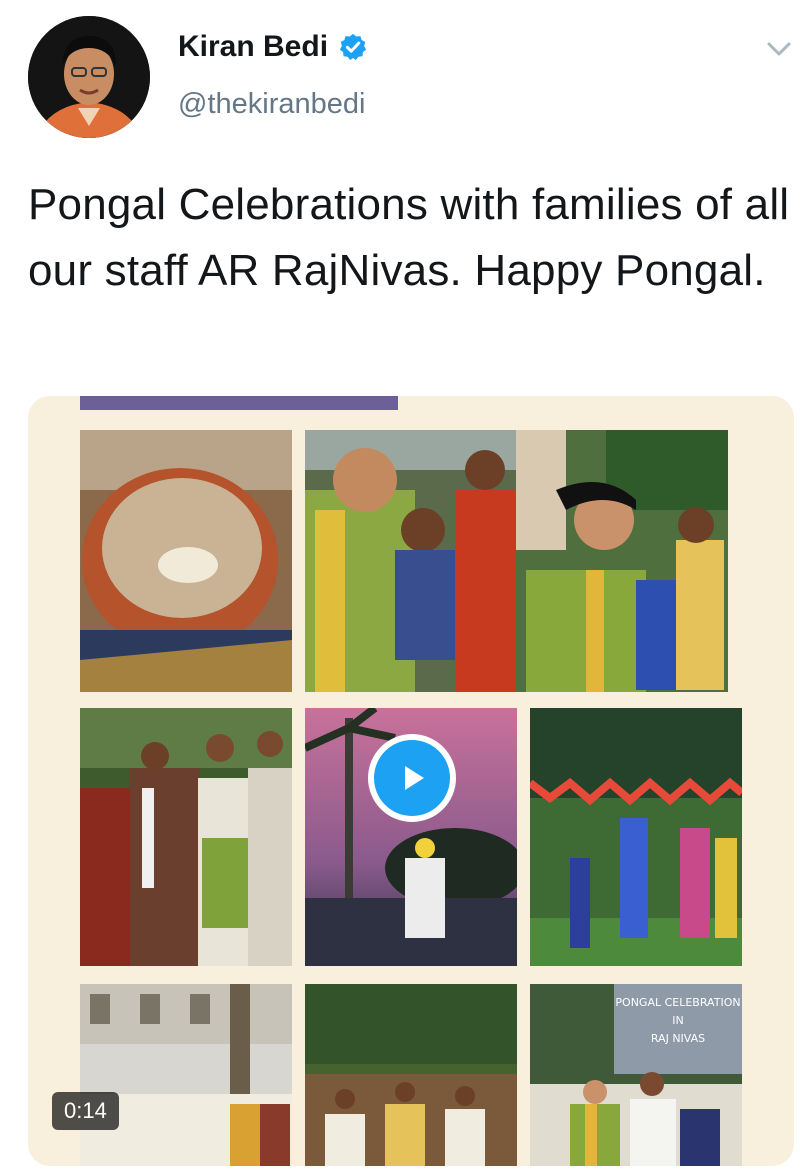 This screenshot has width=802, height=1175. Describe the element at coordinates (779, 49) in the screenshot. I see `chevron-down-icon` at that location.